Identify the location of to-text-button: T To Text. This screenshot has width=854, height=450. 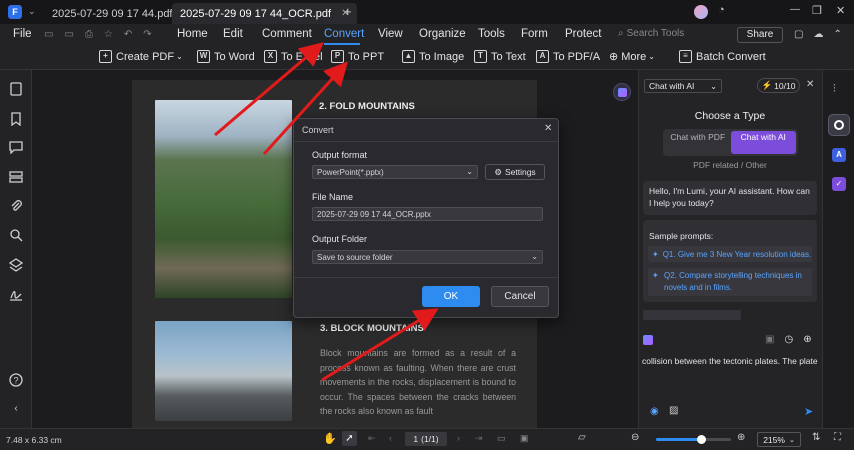
(500, 56).